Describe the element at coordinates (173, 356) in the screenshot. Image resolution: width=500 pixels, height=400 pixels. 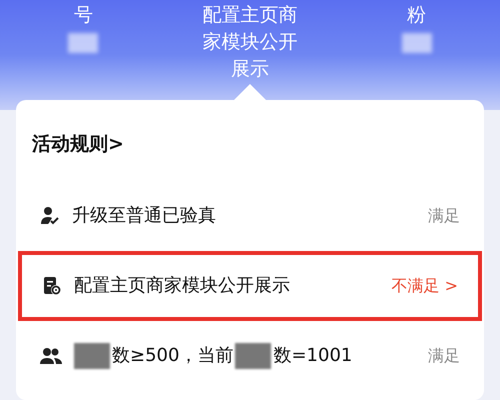
I see `requirement-text: 数≥500，当前` at that location.